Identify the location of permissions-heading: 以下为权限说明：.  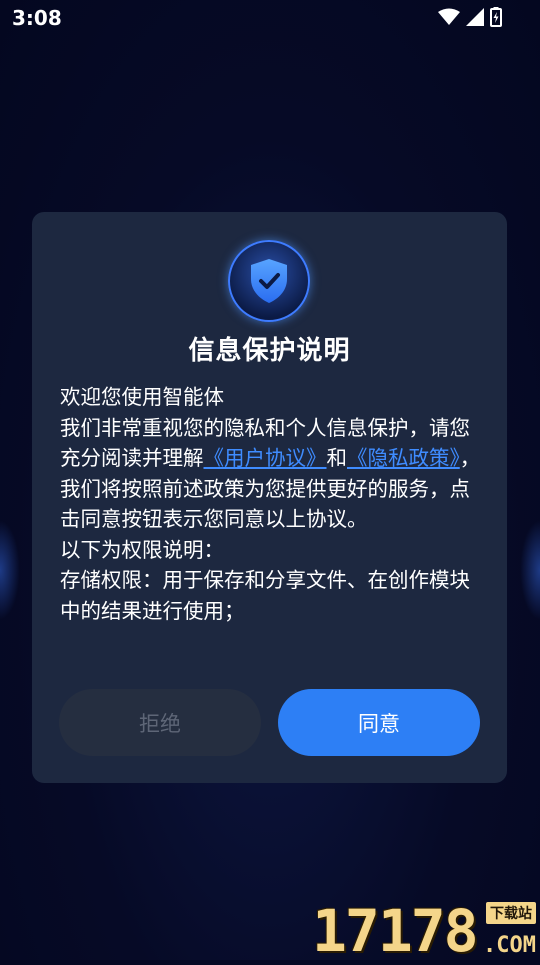
(142, 549).